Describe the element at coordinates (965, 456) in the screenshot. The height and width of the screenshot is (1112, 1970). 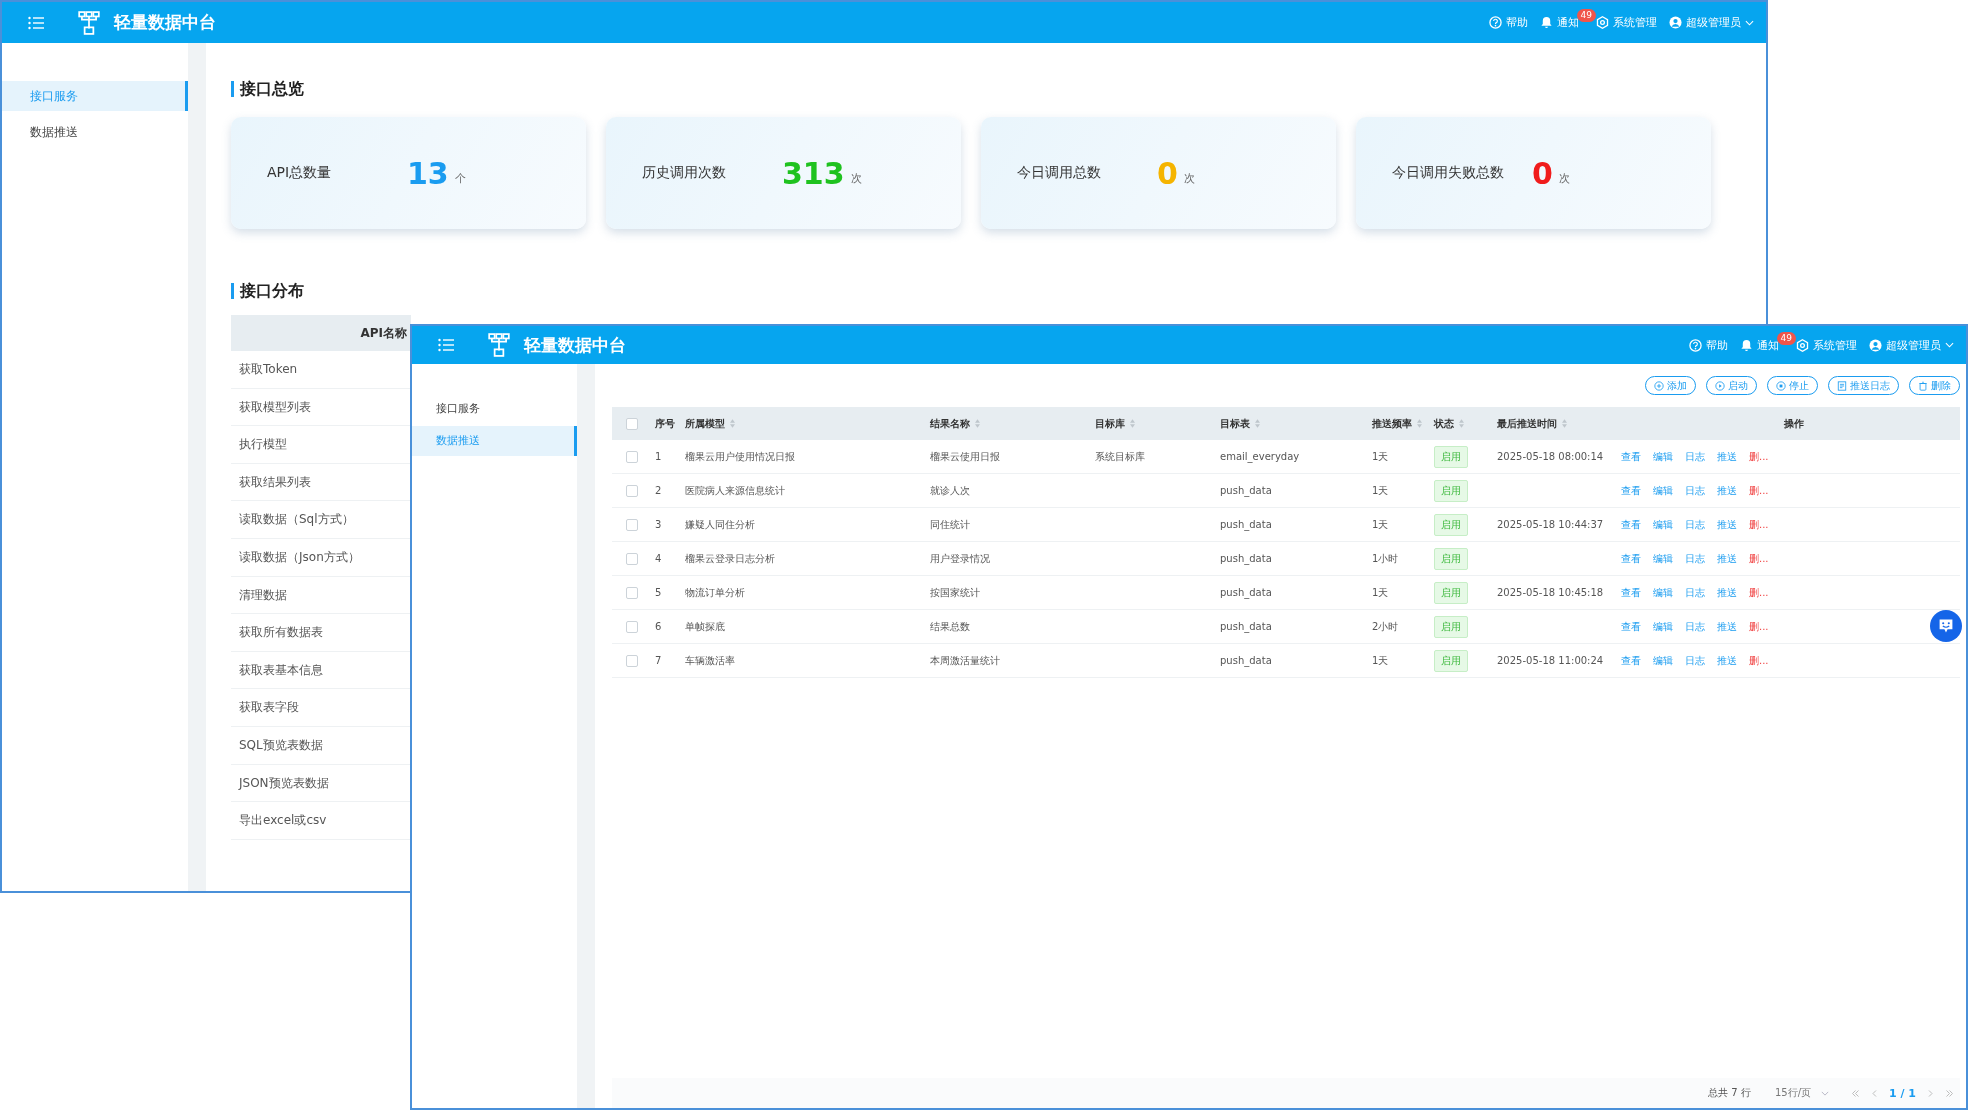
I see `table-cell-text: 榴果云使用日报` at that location.